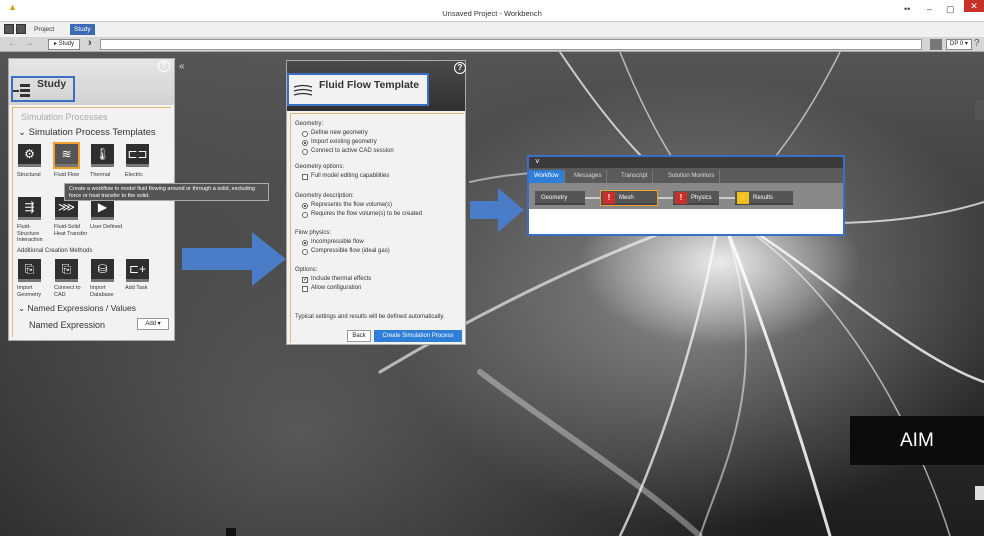 This screenshot has height=536, width=984. Describe the element at coordinates (92, 132) in the screenshot. I see `templates-heading: Simulation Process Templates` at that location.